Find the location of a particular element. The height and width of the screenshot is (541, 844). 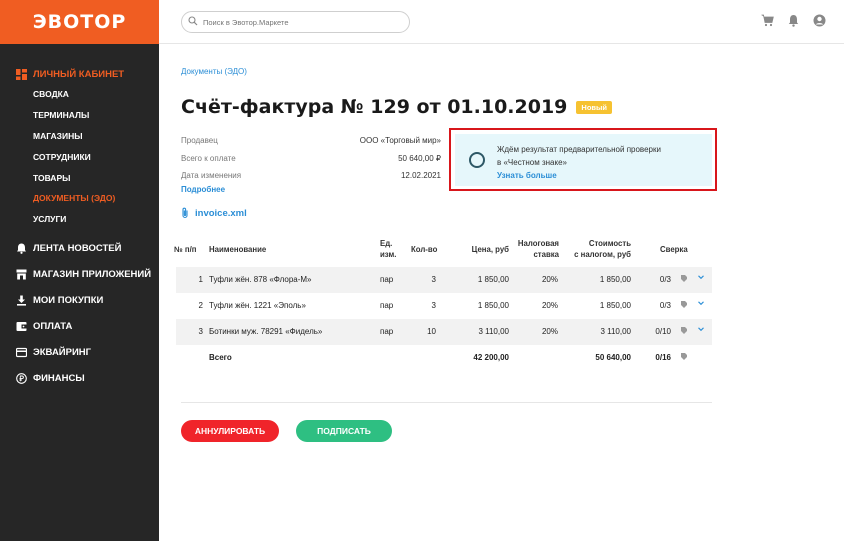

sidebar-section-label: ЛИЧНЫЙ КАБИНЕТ is located at coordinates (79, 74).